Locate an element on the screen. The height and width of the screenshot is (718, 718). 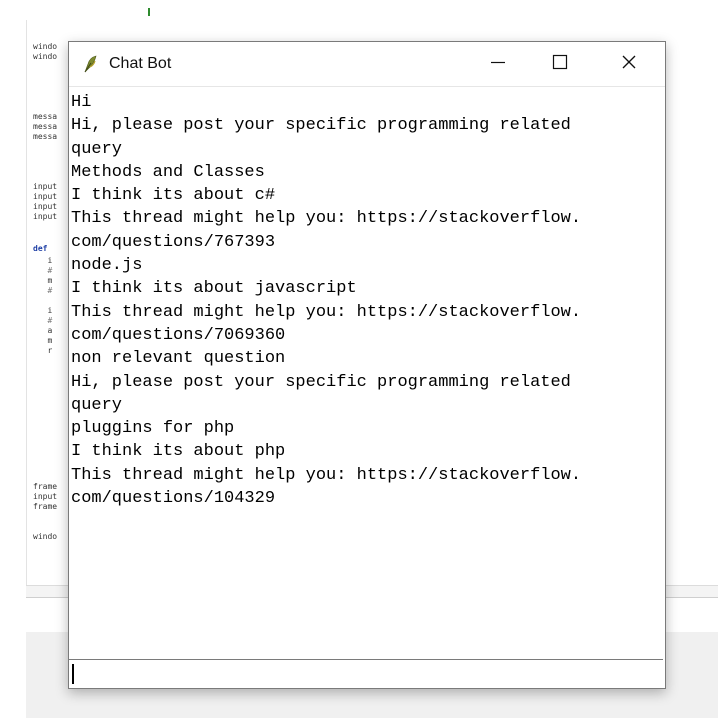
chat-message: I think its about c# is located at coordinates (173, 196).